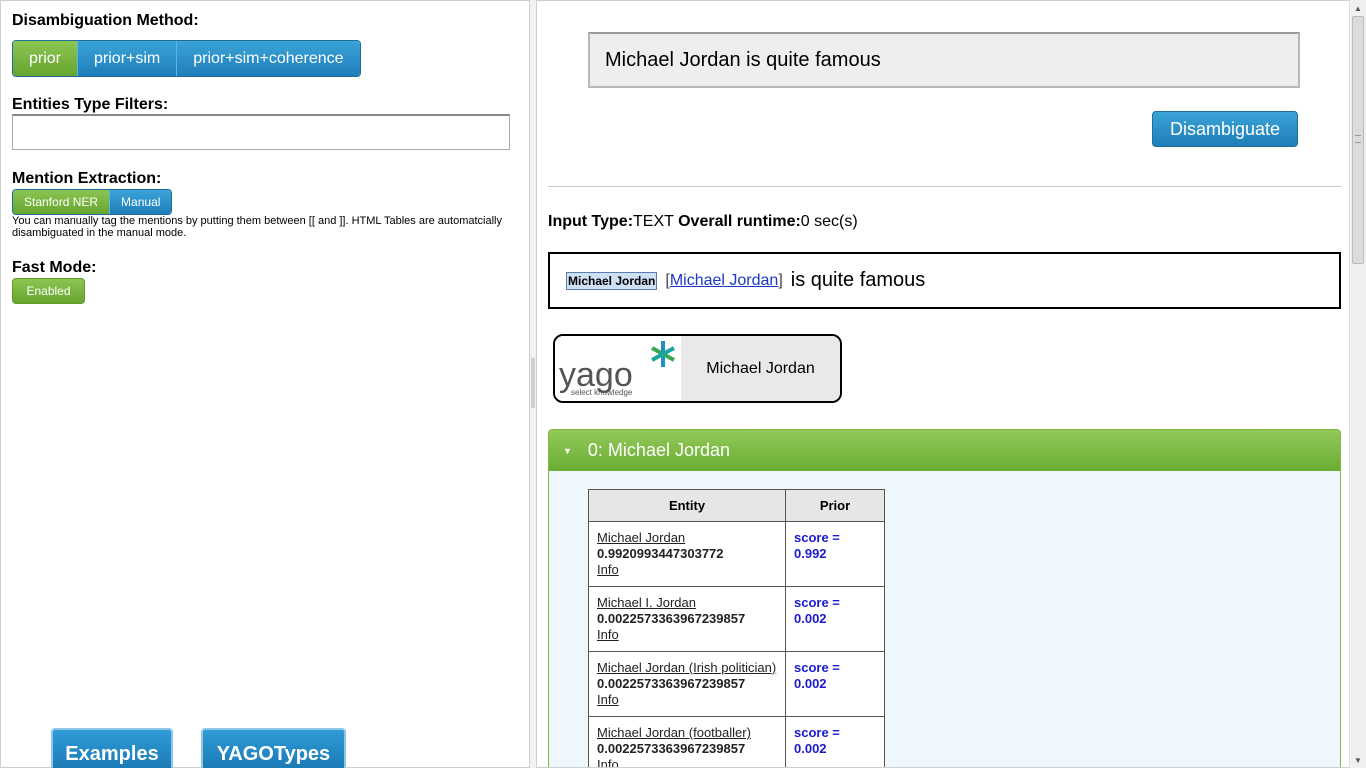 The width and height of the screenshot is (1366, 768). What do you see at coordinates (780, 280) in the screenshot?
I see `bracket-close: ]` at bounding box center [780, 280].